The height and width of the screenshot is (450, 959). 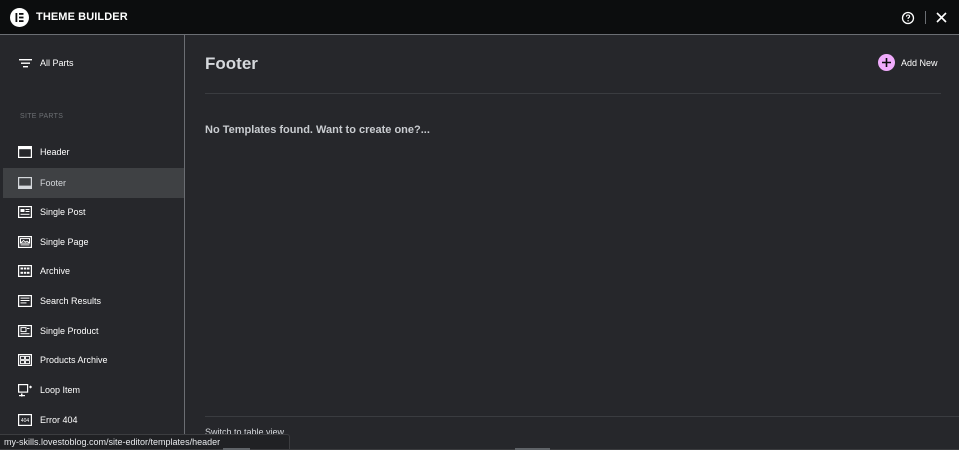 What do you see at coordinates (93, 212) in the screenshot?
I see `sidebar-item-single-post: Single Post` at bounding box center [93, 212].